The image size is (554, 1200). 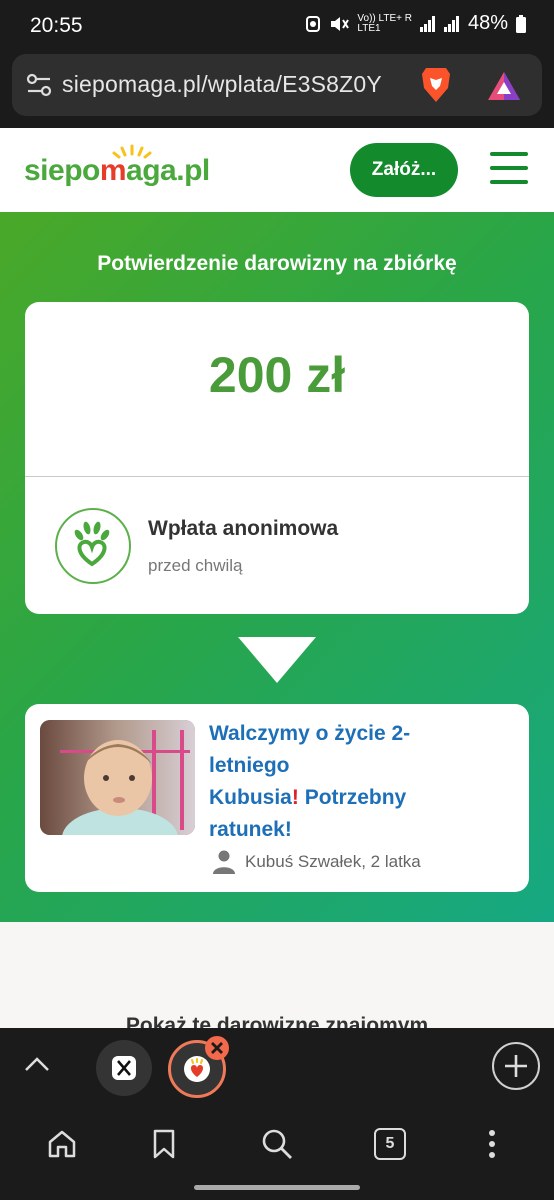 I want to click on arrow-down-icon, so click(x=277, y=660).